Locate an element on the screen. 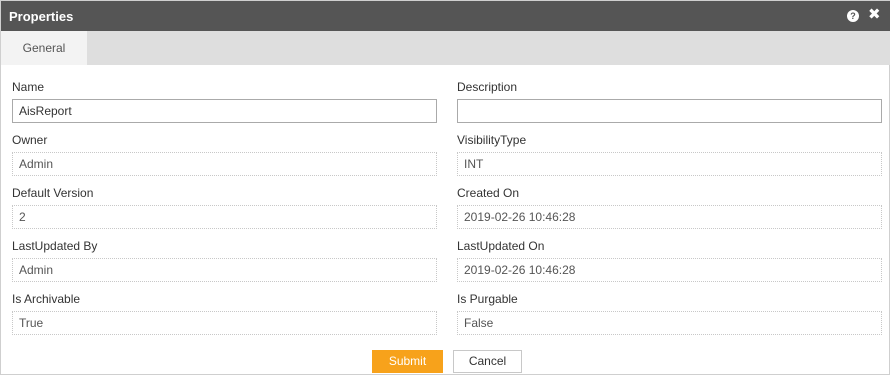 The image size is (890, 375). dialog-titlebar: Properties ? ✖ is located at coordinates (445, 16).